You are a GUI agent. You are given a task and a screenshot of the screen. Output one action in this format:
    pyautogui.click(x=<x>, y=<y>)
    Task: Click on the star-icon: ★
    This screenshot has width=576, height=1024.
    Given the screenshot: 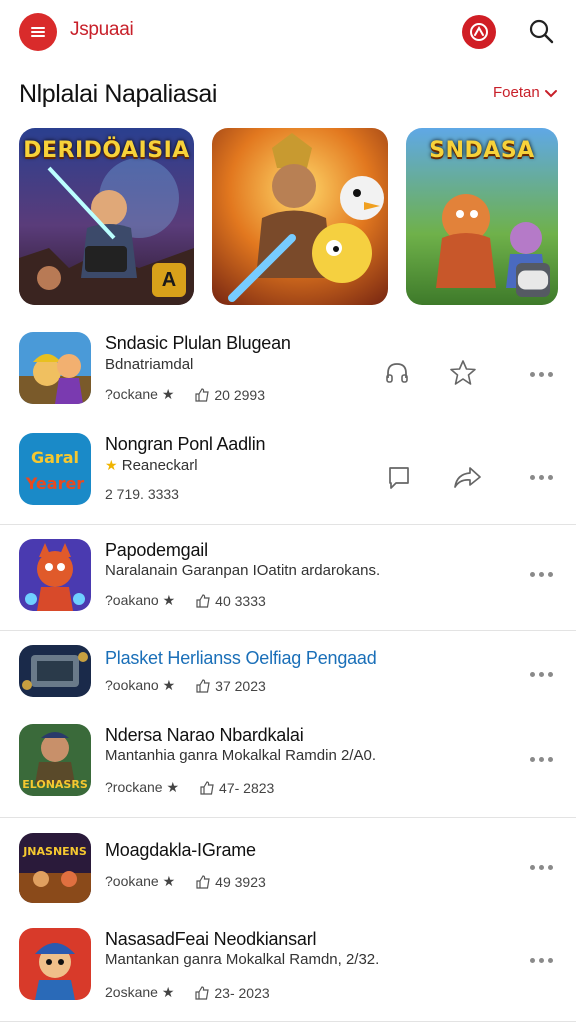 What is the action you would take?
    pyautogui.click(x=111, y=465)
    